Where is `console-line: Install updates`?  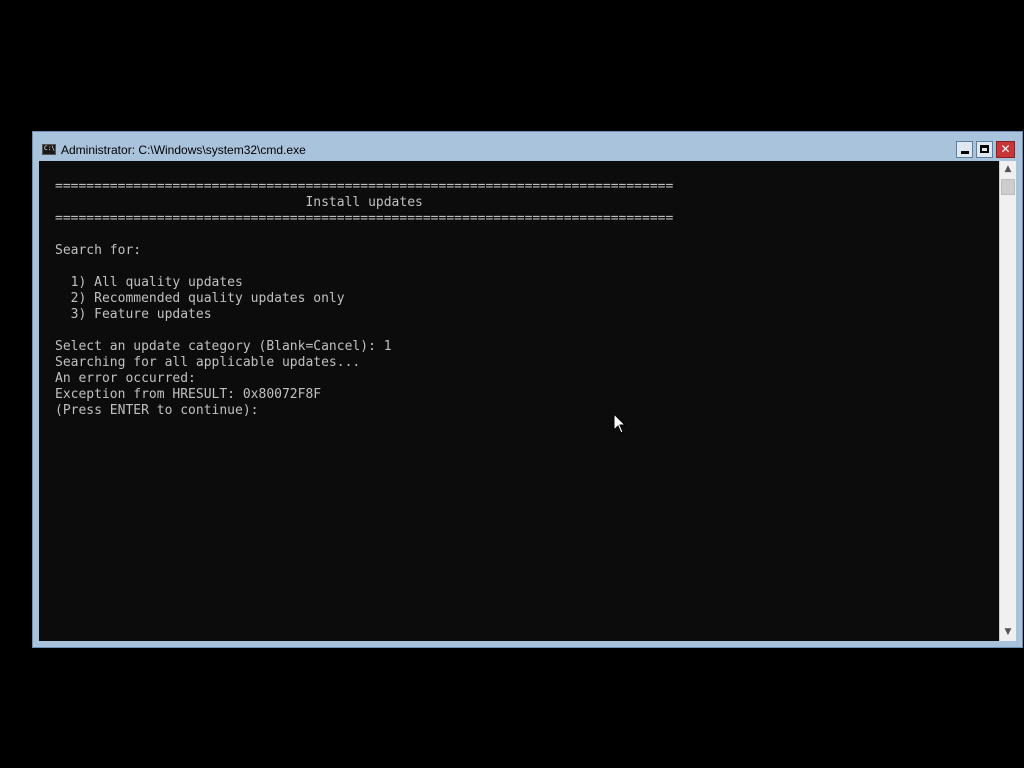
console-line: Install updates is located at coordinates (239, 202).